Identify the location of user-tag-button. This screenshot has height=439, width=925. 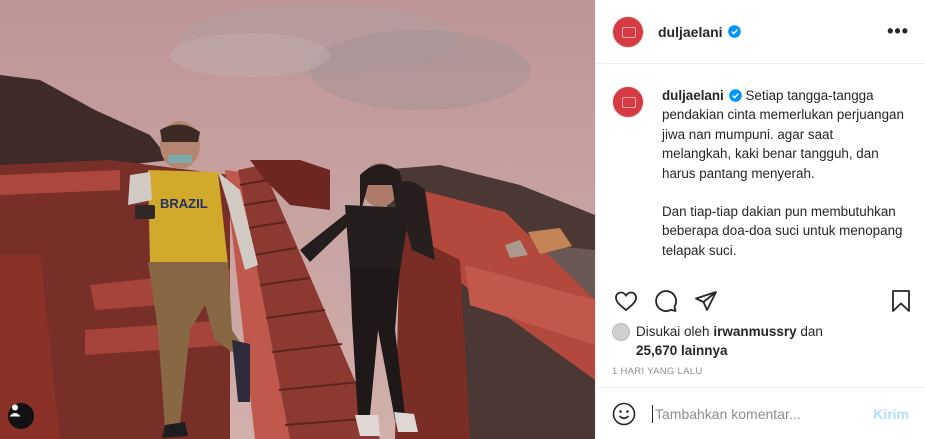
(21, 416).